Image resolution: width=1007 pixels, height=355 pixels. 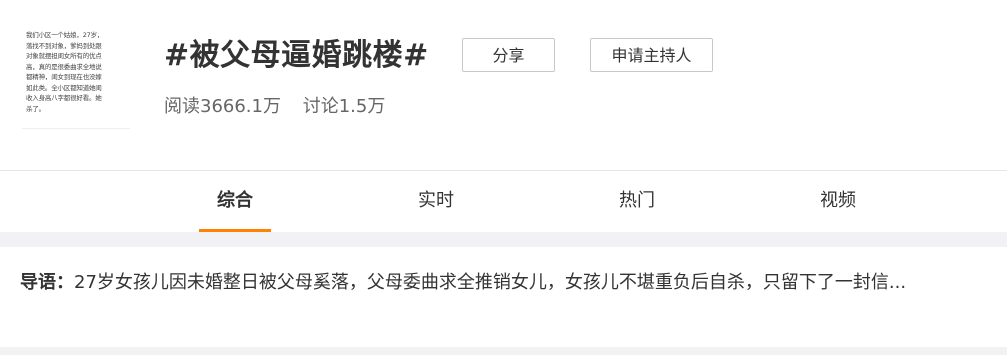 I want to click on read-count: 阅读3666.1万, so click(x=222, y=106).